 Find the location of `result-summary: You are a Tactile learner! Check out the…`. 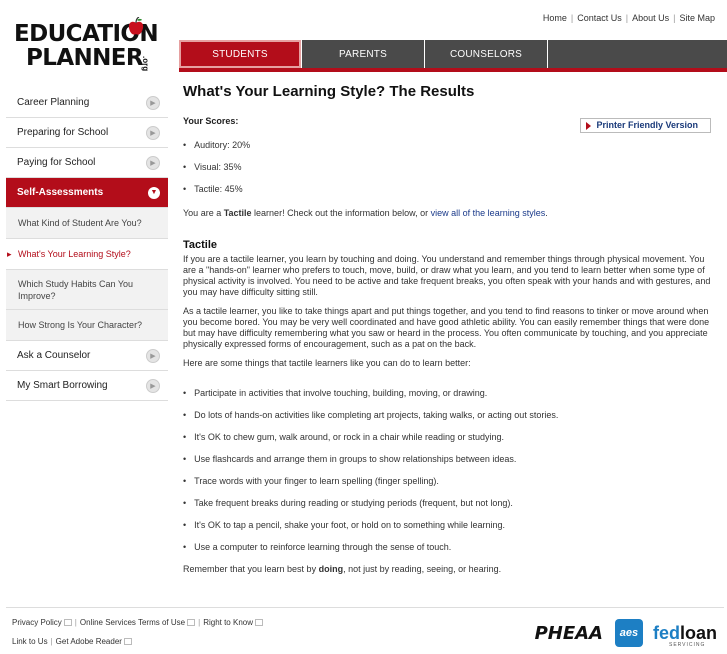

result-summary: You are a Tactile learner! Check out the… is located at coordinates (365, 213).